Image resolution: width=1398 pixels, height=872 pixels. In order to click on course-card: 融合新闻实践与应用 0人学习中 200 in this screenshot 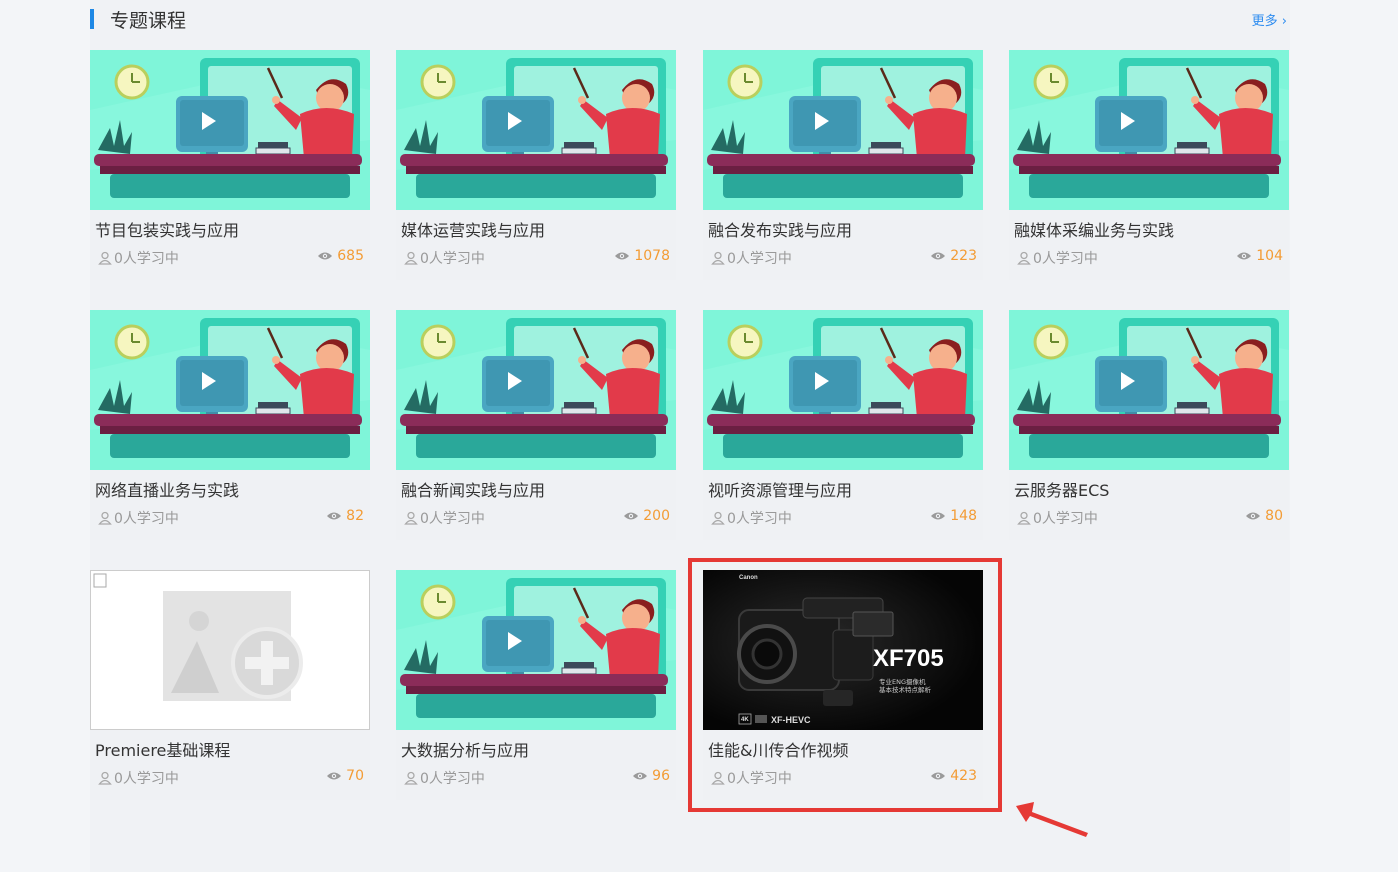, I will do `click(536, 425)`.